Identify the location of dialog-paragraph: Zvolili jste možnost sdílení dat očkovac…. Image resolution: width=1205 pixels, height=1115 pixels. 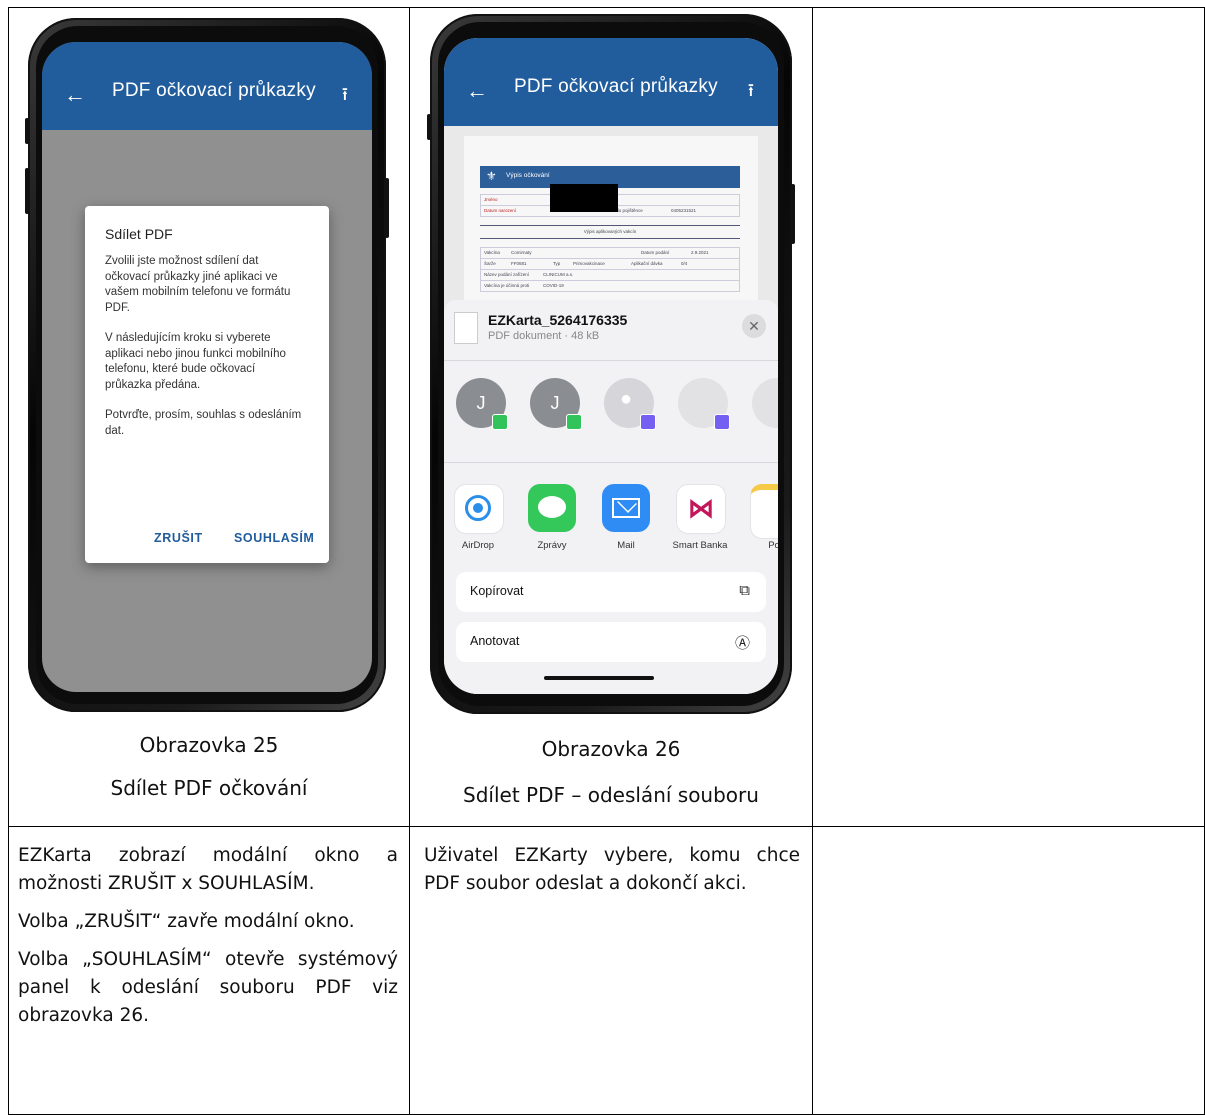
(198, 284).